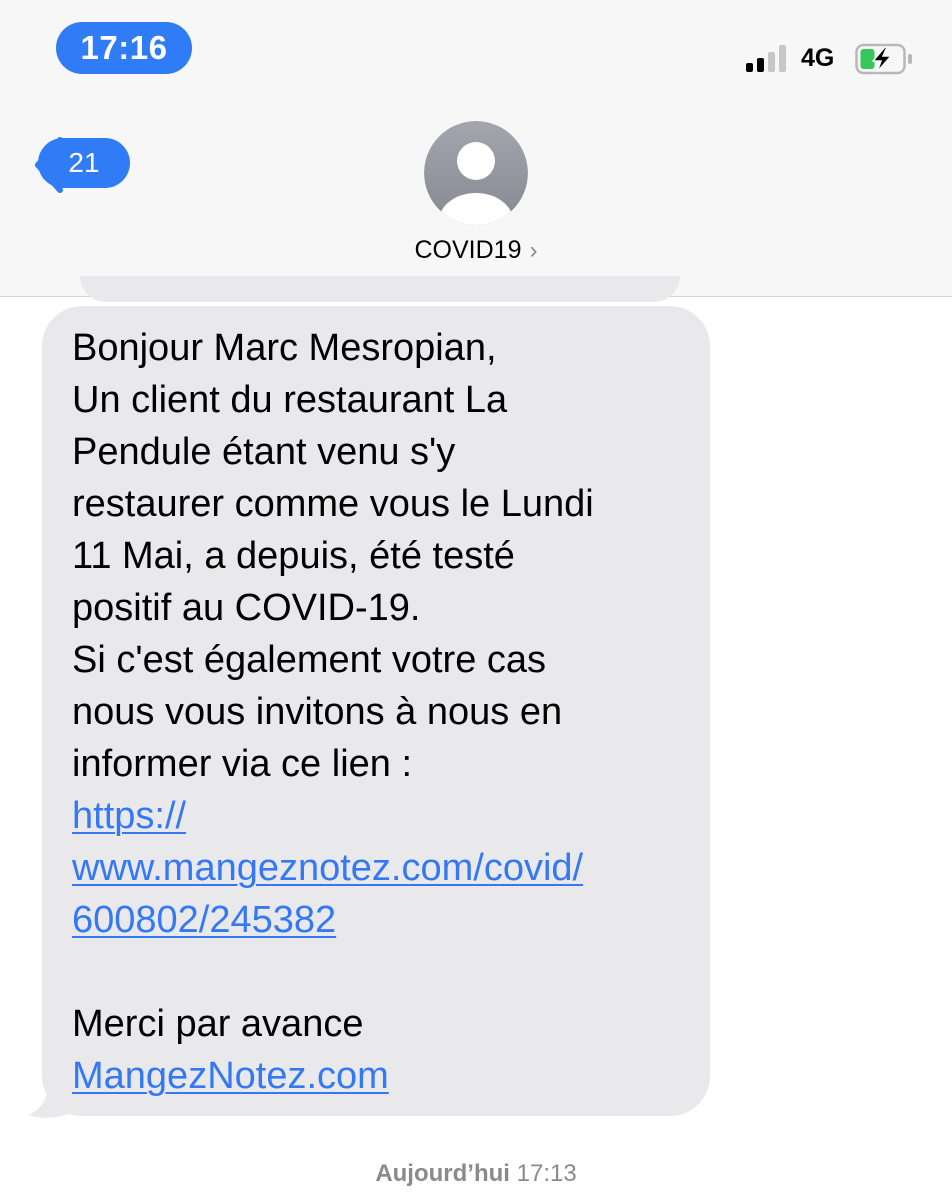 Image resolution: width=952 pixels, height=1200 pixels. I want to click on network-type: 4G, so click(818, 58).